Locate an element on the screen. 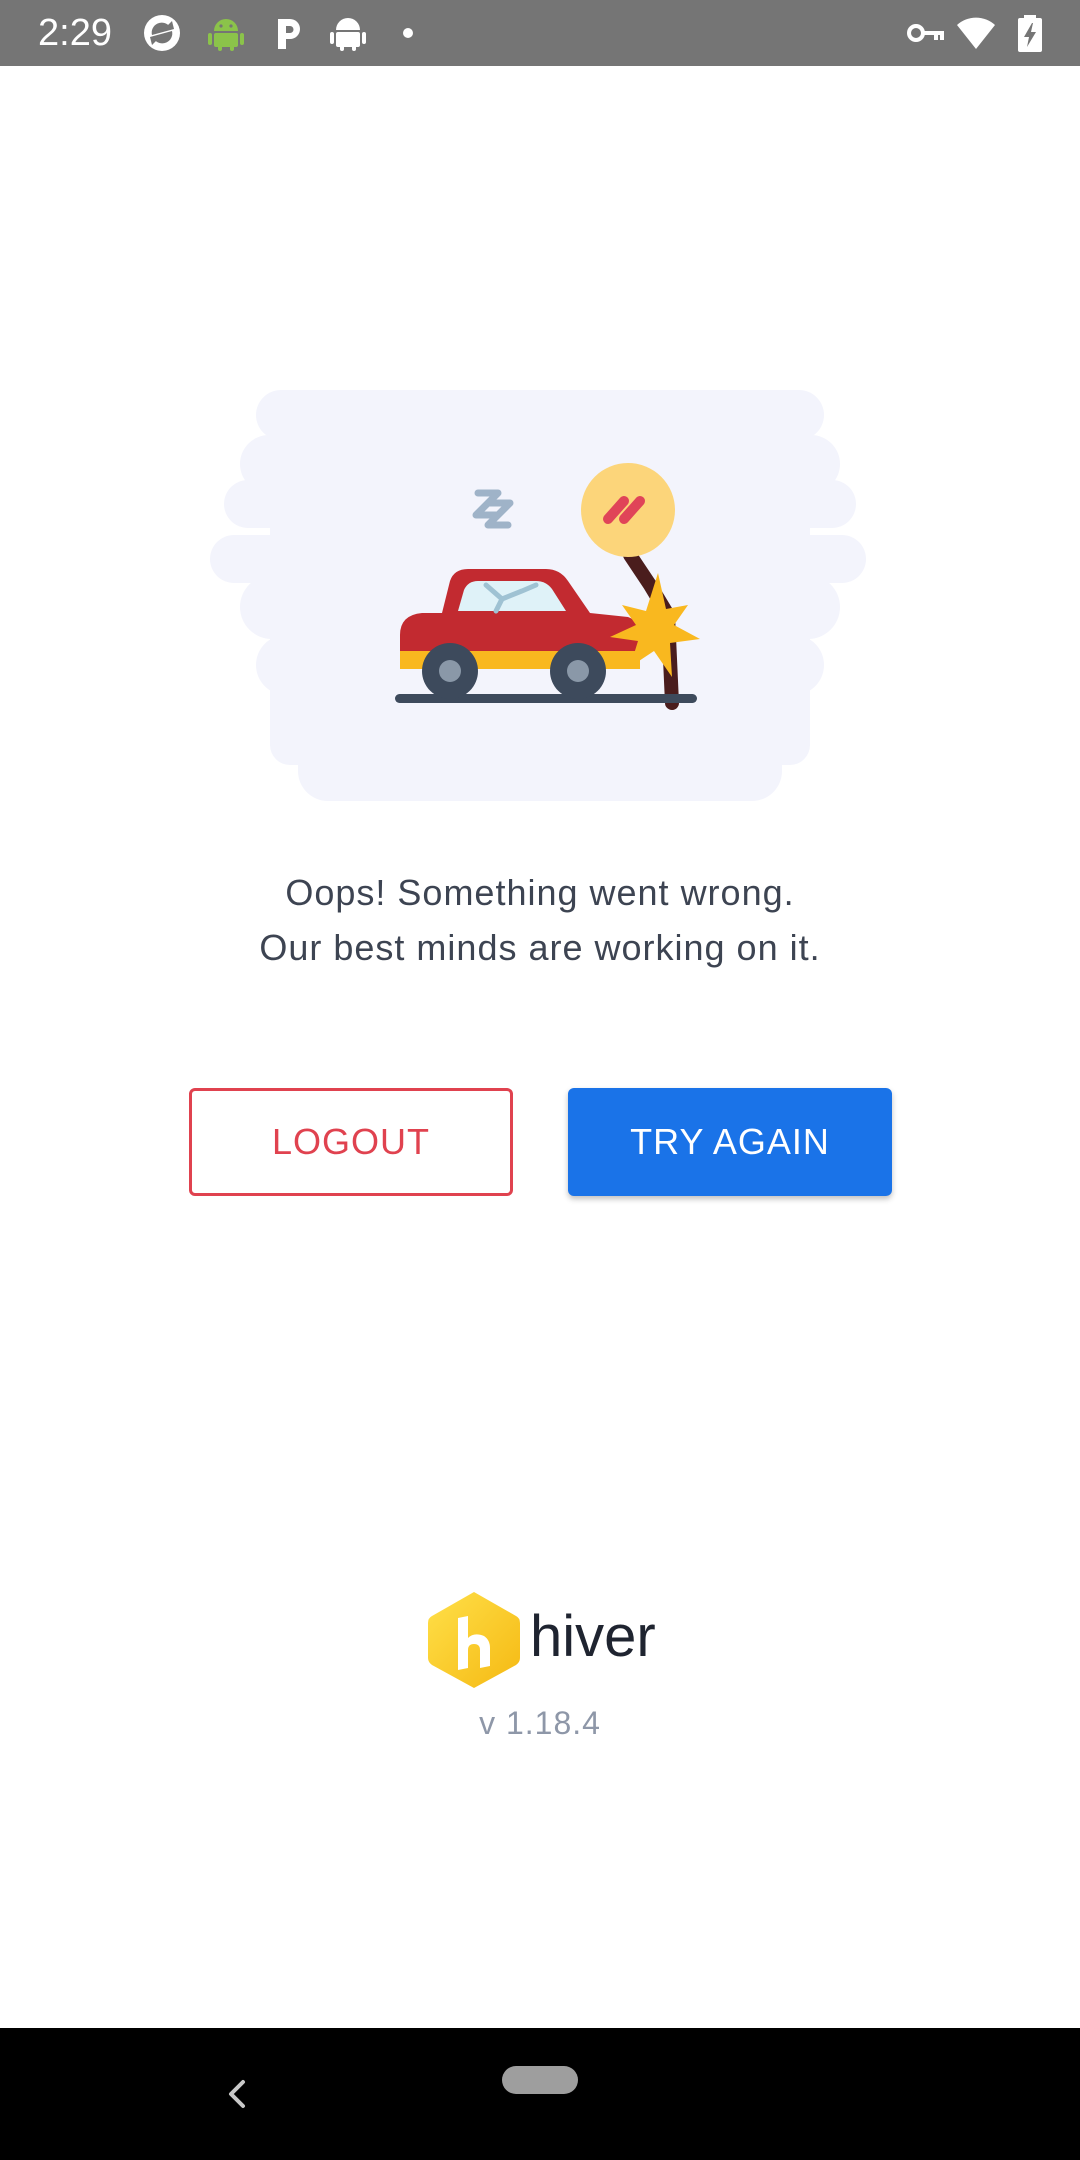  navigation-bar is located at coordinates (540, 2094).